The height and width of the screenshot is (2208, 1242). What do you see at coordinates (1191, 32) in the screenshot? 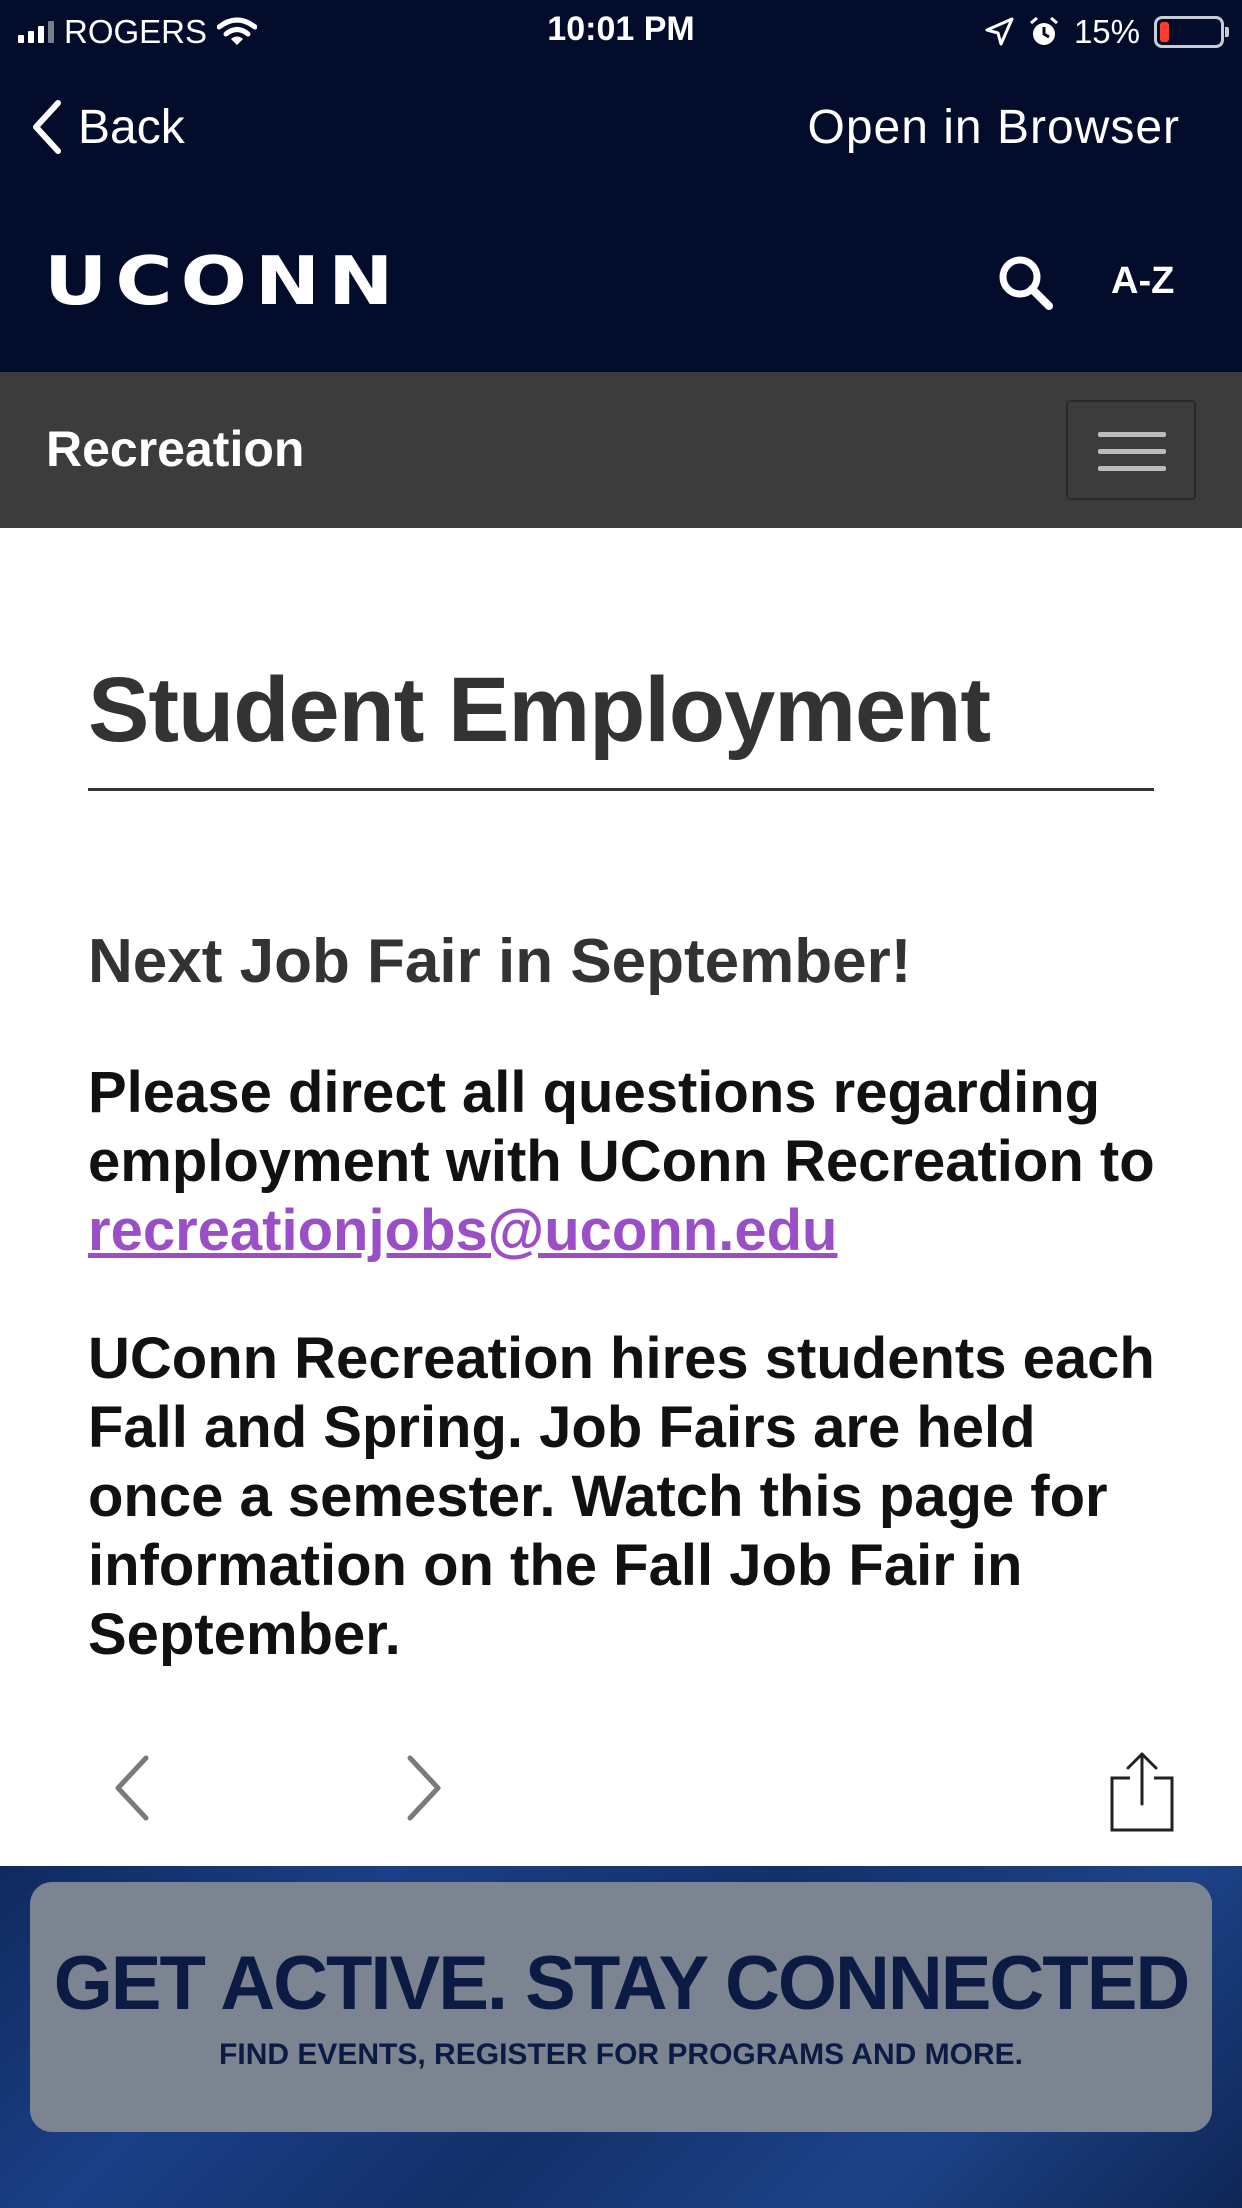
I see `battery-icon` at bounding box center [1191, 32].